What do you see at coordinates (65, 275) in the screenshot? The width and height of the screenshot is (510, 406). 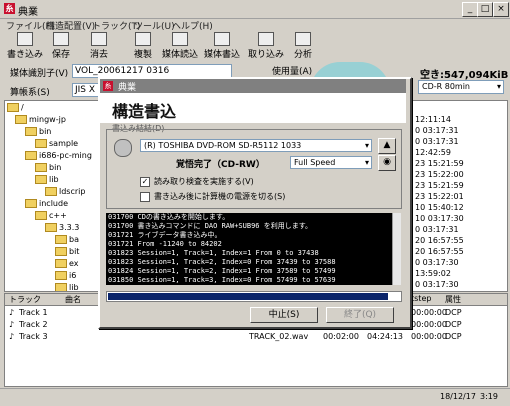 I see `tree-item: i6` at bounding box center [65, 275].